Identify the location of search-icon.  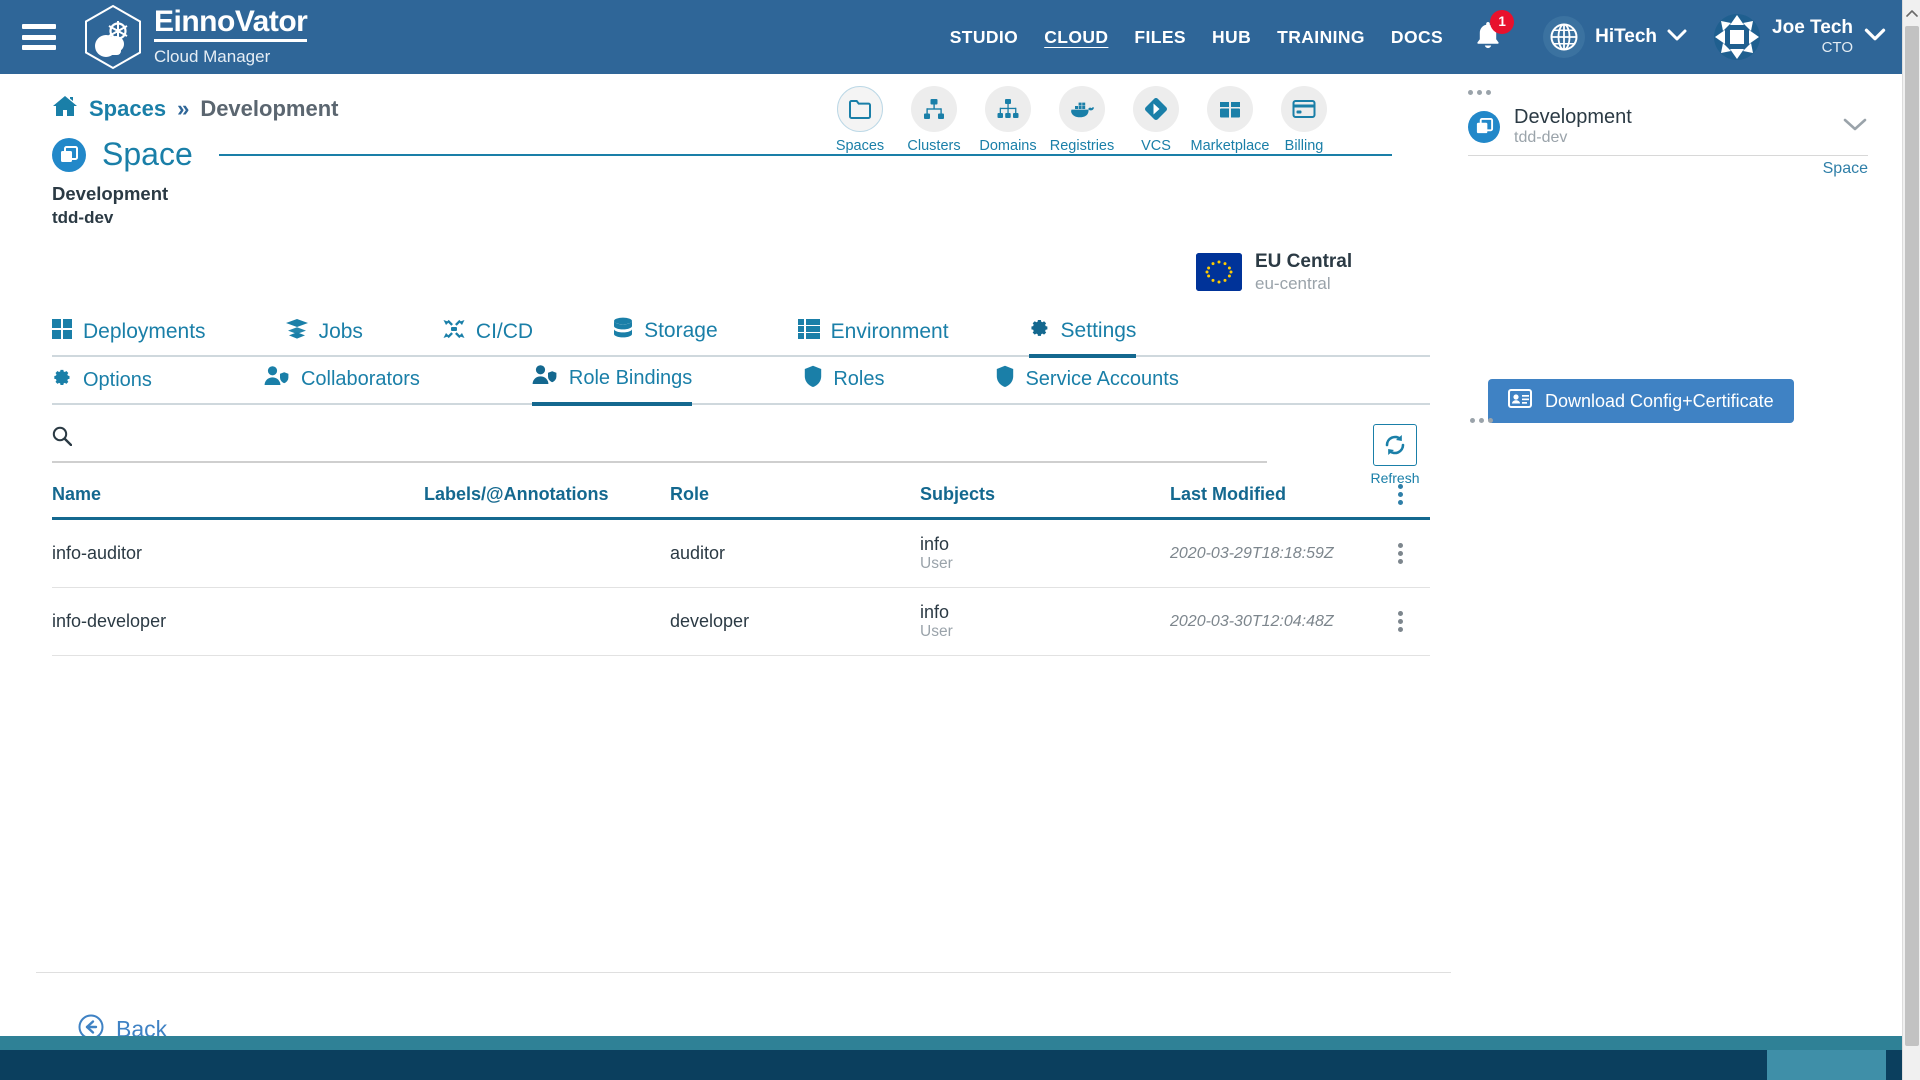
(62, 438).